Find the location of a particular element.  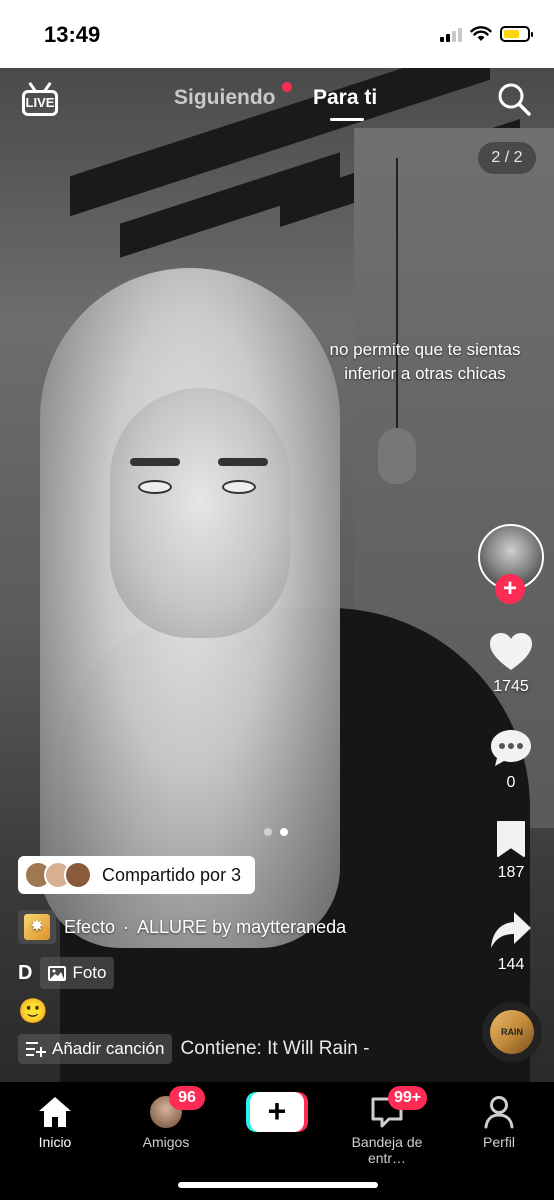

music-disc: RAIN is located at coordinates (512, 1032).